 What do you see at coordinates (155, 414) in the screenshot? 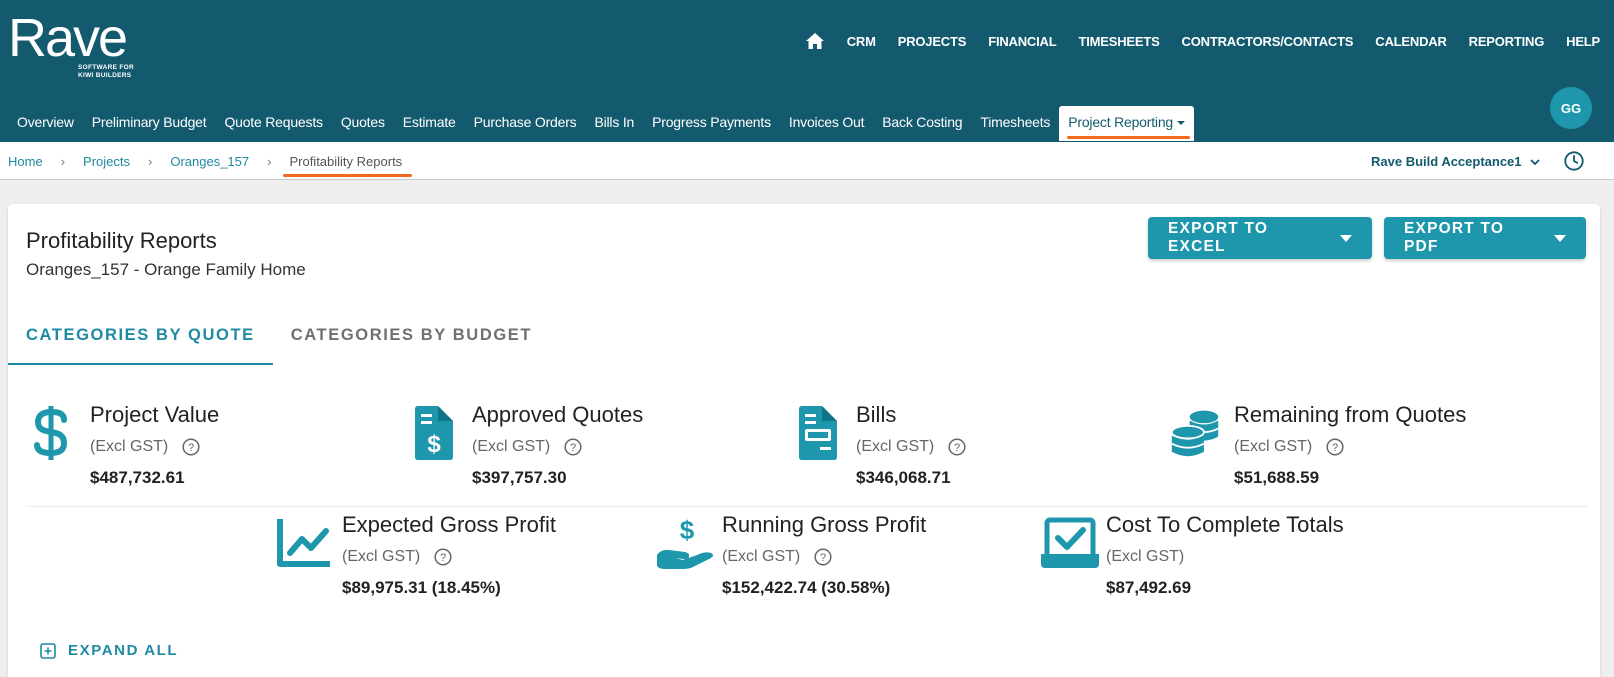
I see `kpi-title: Project Value` at bounding box center [155, 414].